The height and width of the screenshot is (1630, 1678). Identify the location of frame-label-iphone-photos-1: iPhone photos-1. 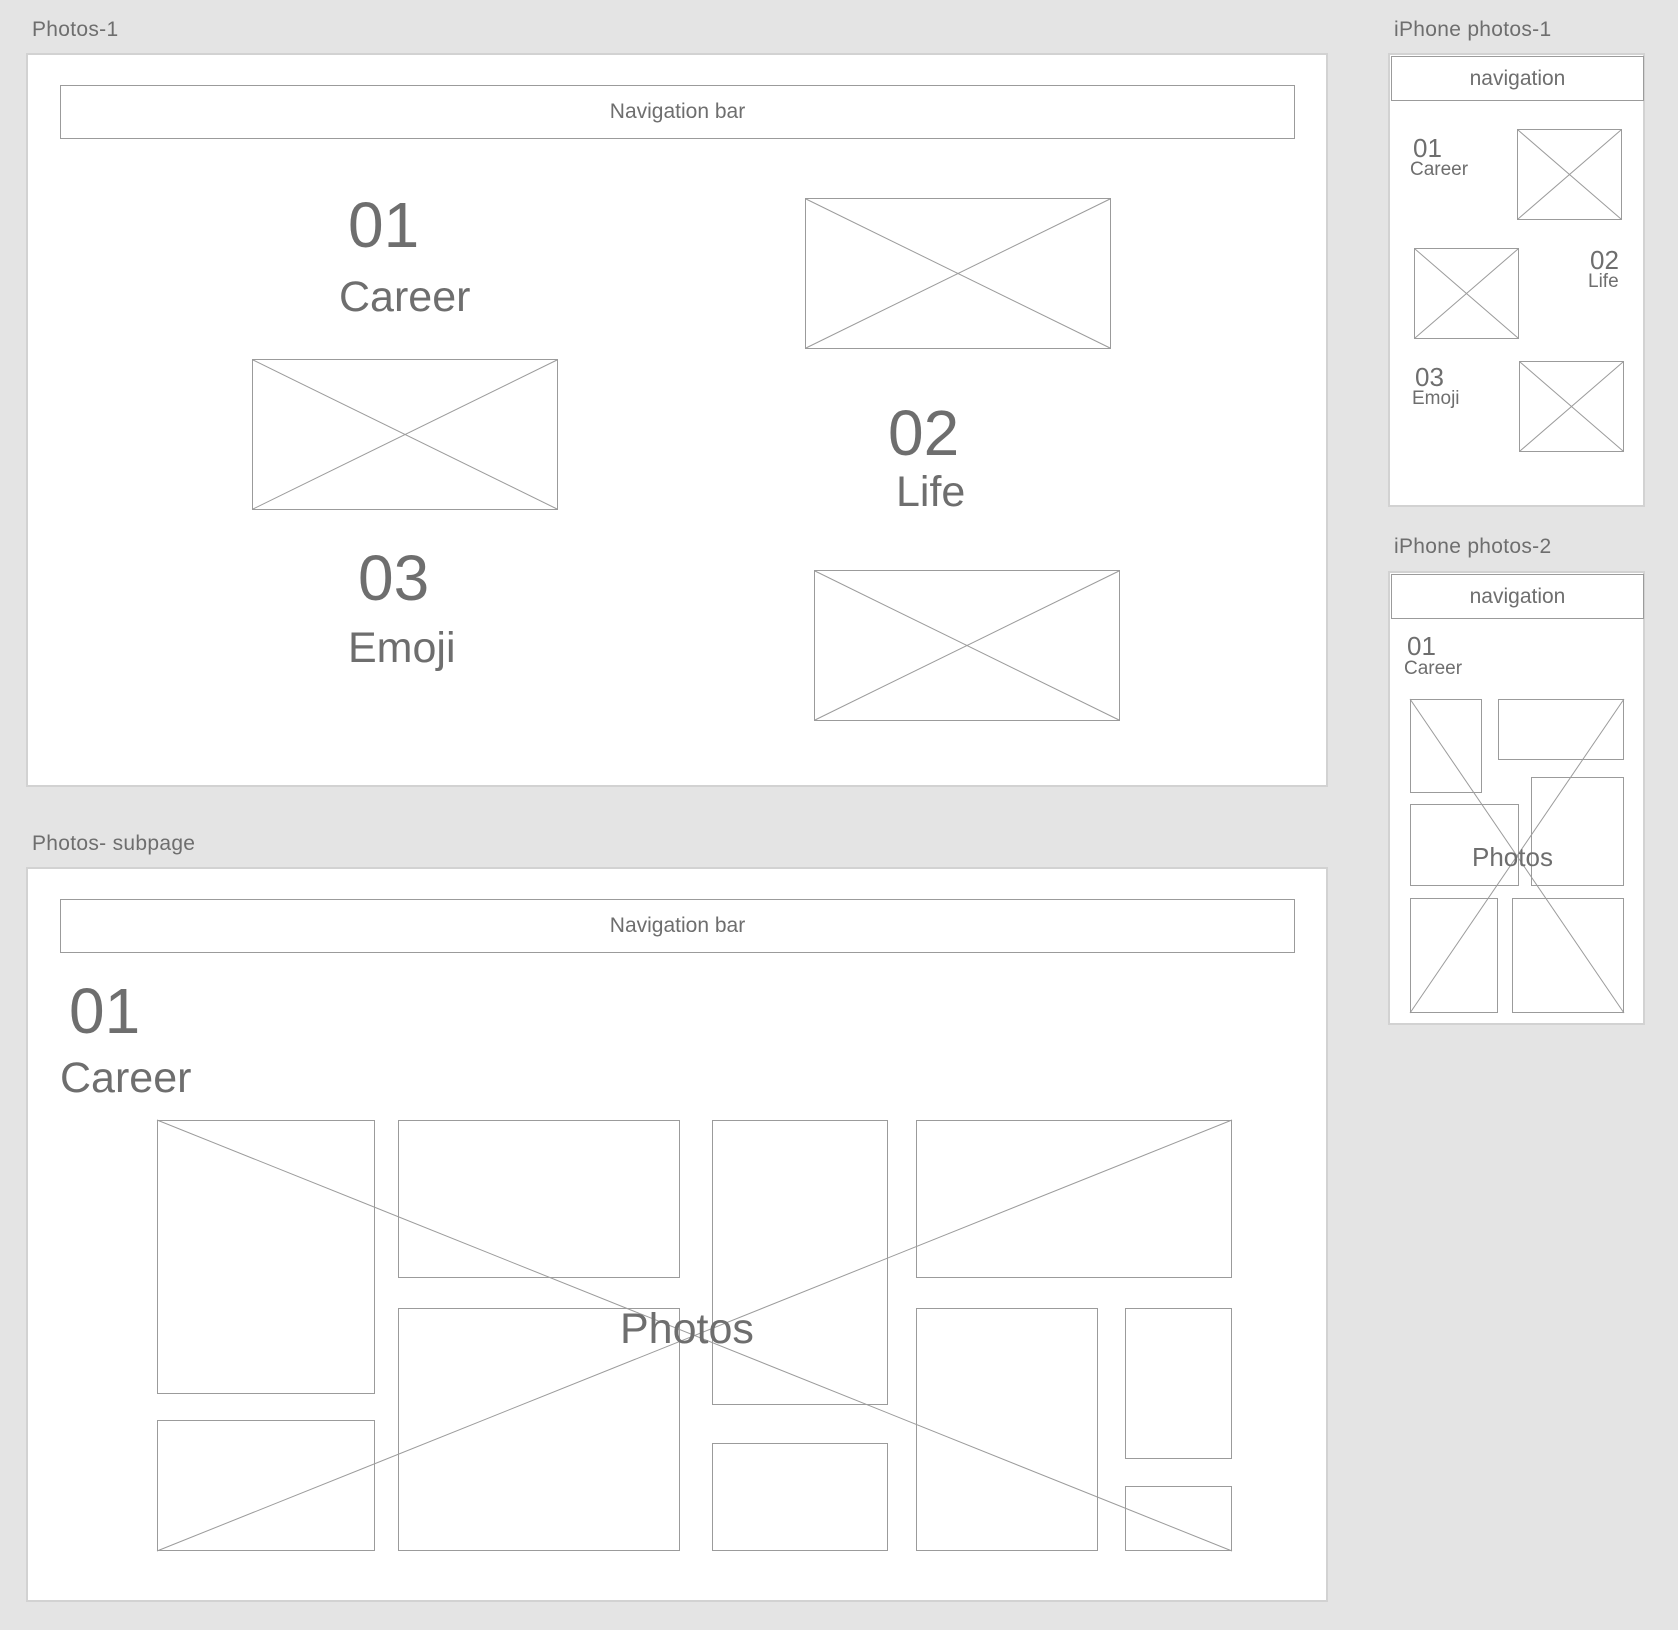
(1473, 29).